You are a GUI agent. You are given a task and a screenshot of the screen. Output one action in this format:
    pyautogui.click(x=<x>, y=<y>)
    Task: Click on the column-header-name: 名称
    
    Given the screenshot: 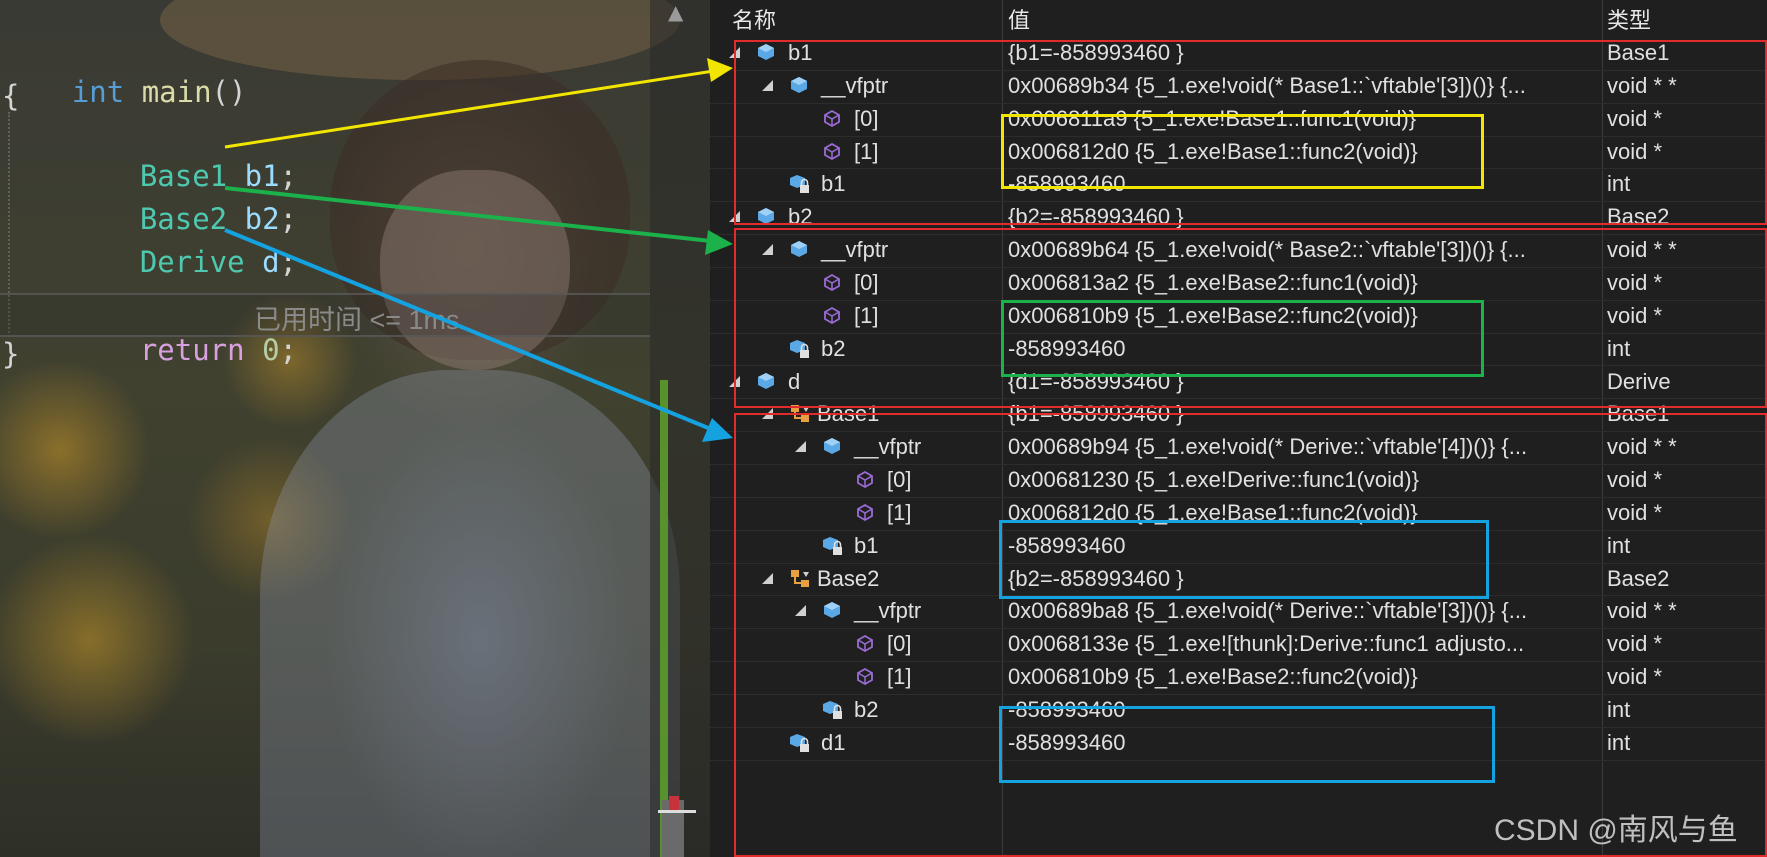 What is the action you would take?
    pyautogui.click(x=754, y=18)
    